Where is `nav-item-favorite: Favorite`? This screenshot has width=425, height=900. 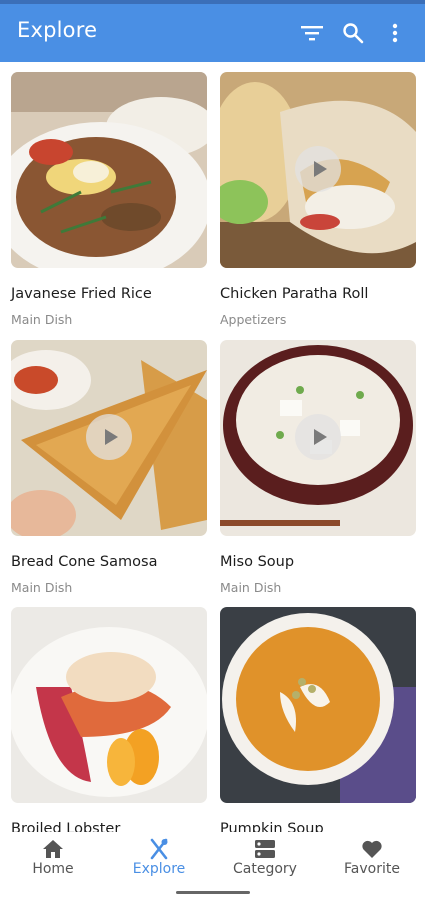 nav-item-favorite: Favorite is located at coordinates (372, 857).